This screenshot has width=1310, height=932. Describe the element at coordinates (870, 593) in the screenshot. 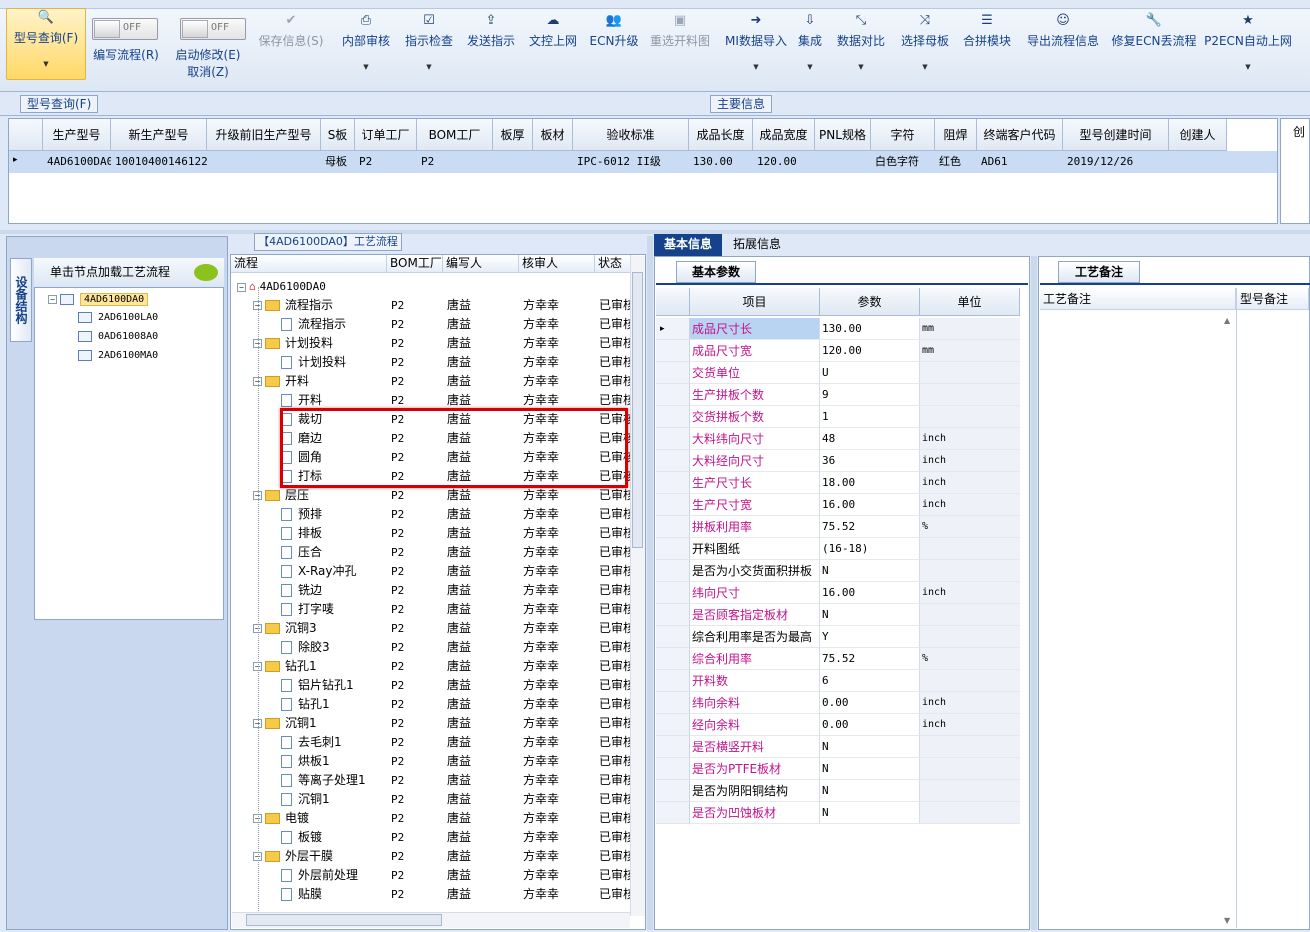

I see `param-value: 16.00` at that location.